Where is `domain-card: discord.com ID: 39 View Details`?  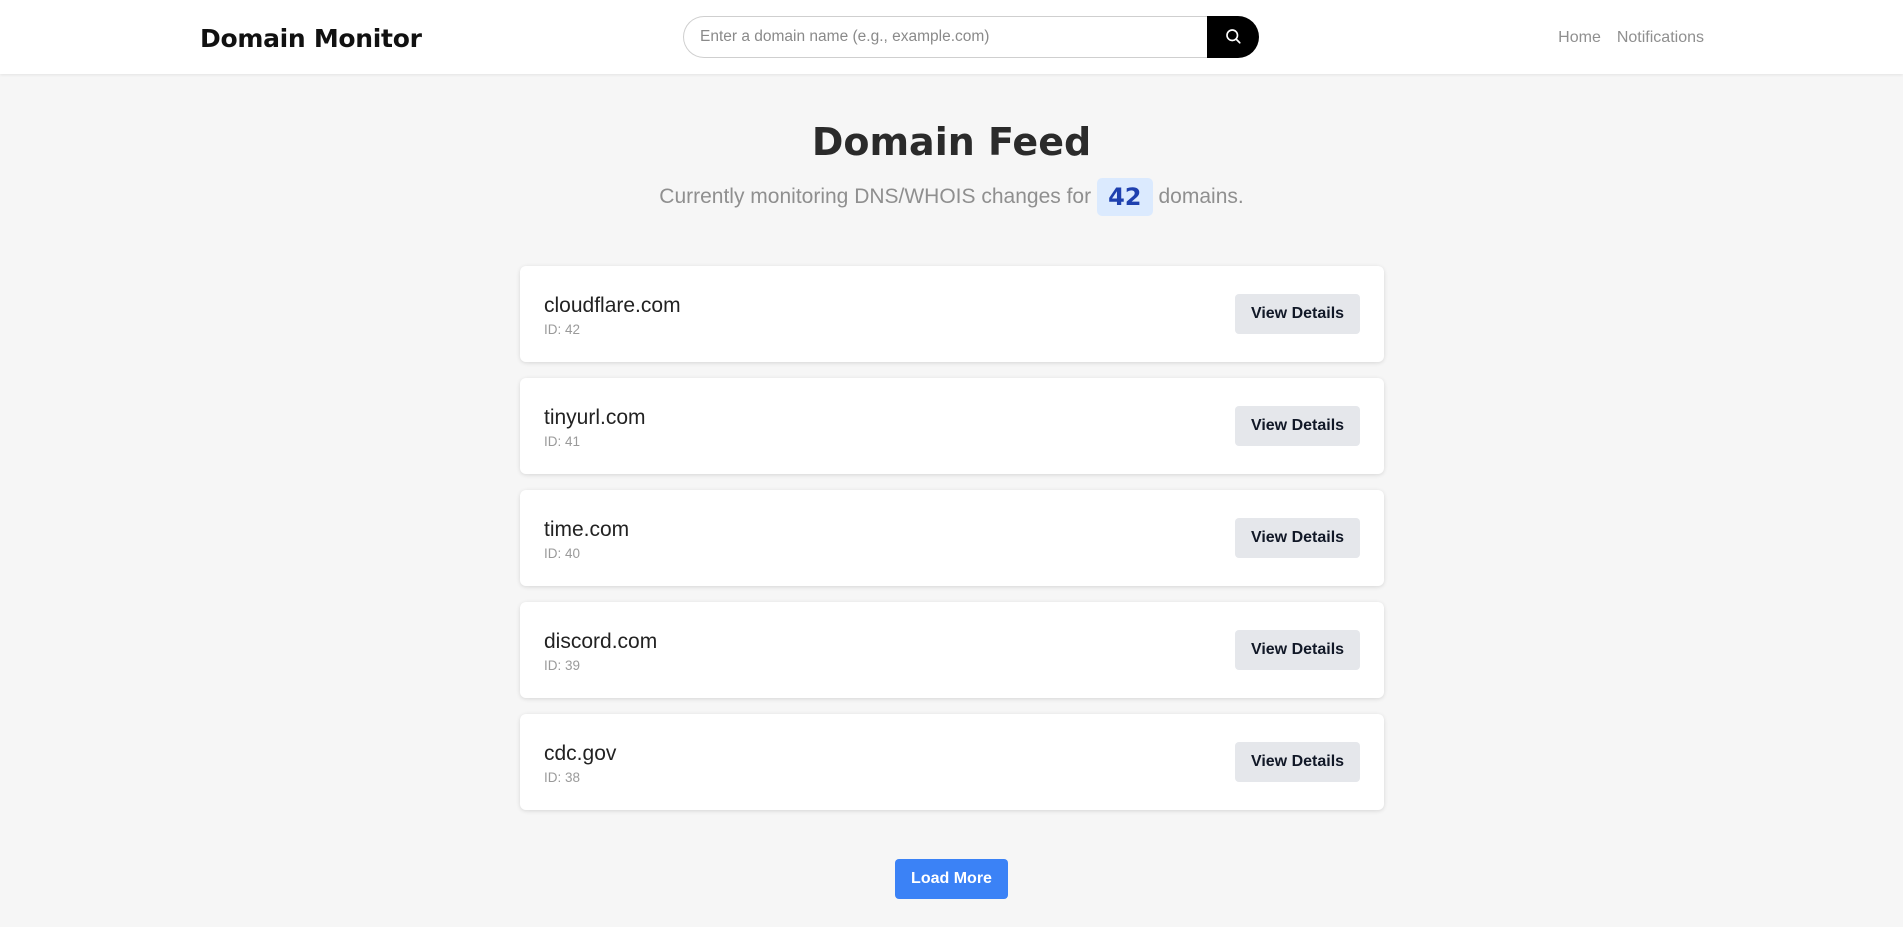 domain-card: discord.com ID: 39 View Details is located at coordinates (952, 650).